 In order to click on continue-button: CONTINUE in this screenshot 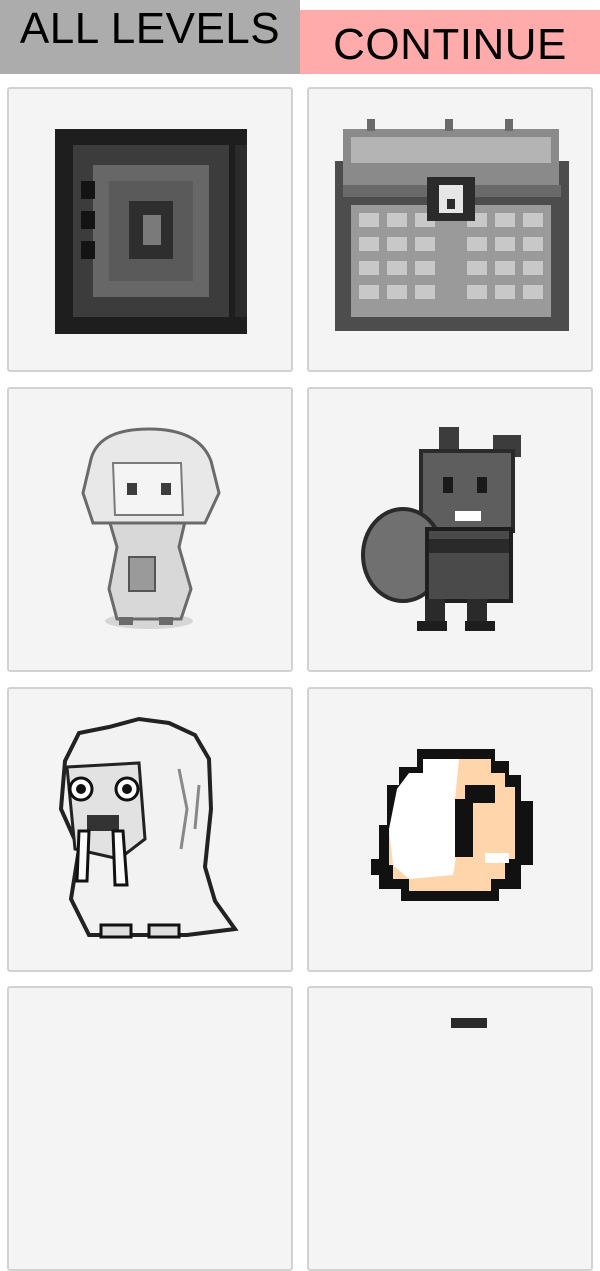, I will do `click(450, 42)`.